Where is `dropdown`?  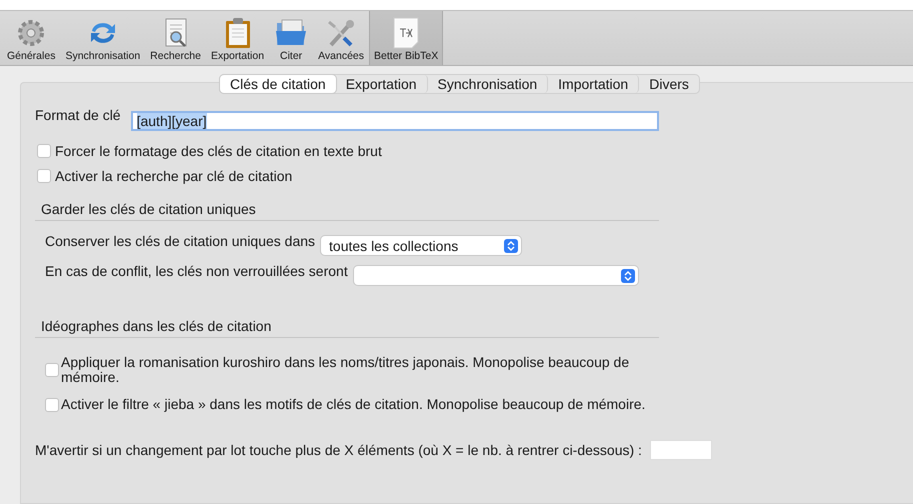 dropdown is located at coordinates (496, 275).